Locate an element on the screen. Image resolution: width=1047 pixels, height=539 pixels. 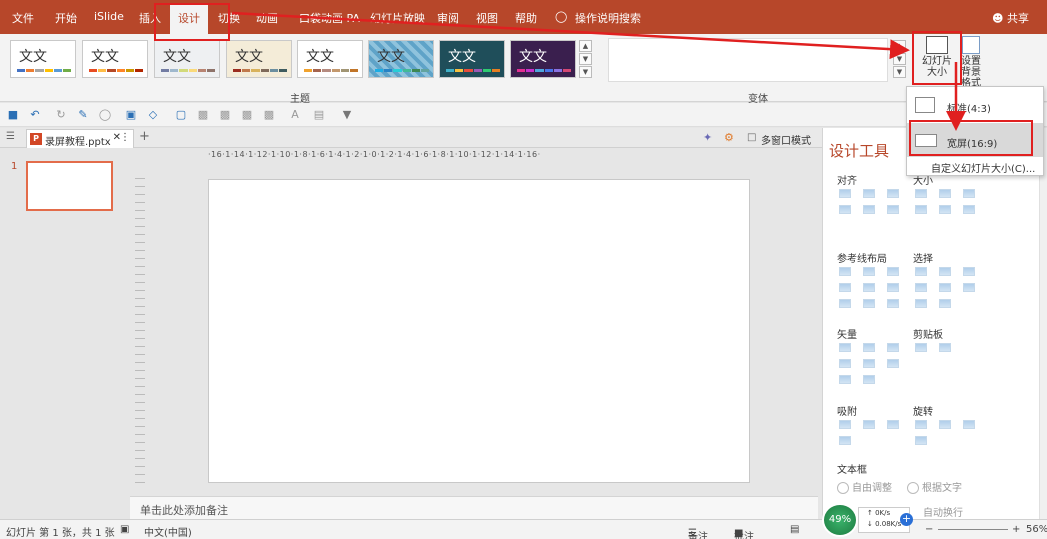
menu-home: 开始 is located at coordinates (66, 18).